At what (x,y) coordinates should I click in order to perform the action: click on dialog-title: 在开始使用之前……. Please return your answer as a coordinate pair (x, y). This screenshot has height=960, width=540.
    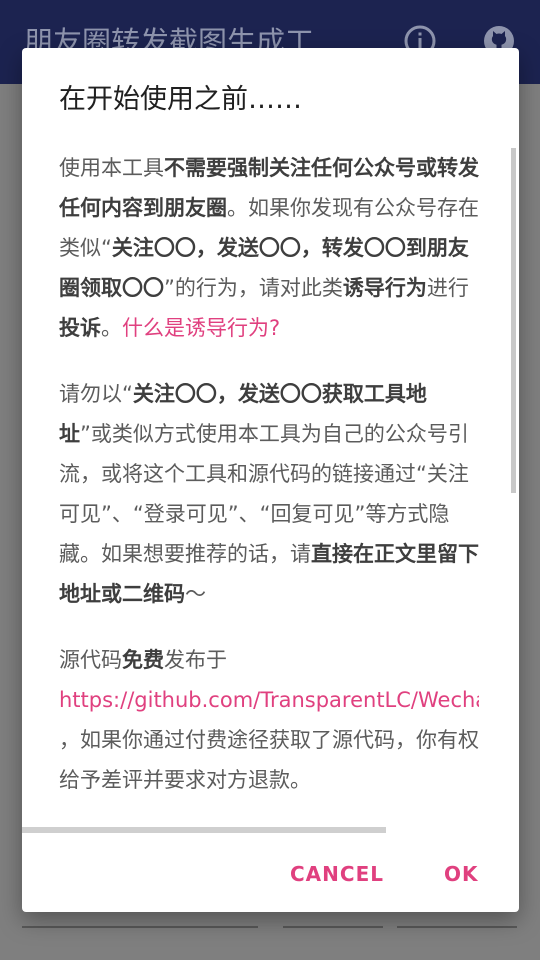
    Looking at the image, I should click on (180, 99).